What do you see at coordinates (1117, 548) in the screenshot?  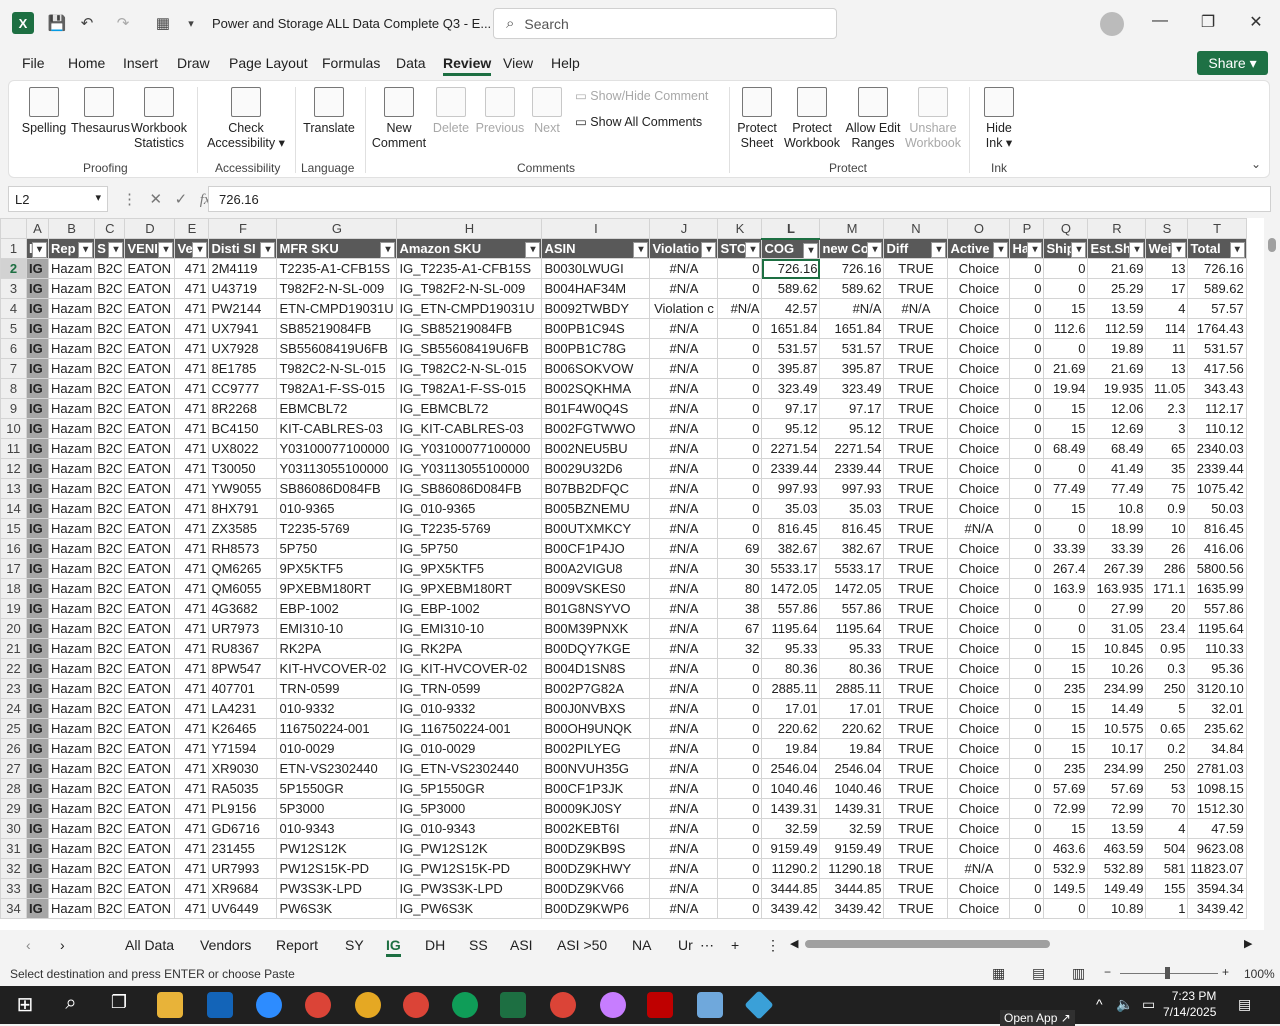 I see `cell: 33.39` at bounding box center [1117, 548].